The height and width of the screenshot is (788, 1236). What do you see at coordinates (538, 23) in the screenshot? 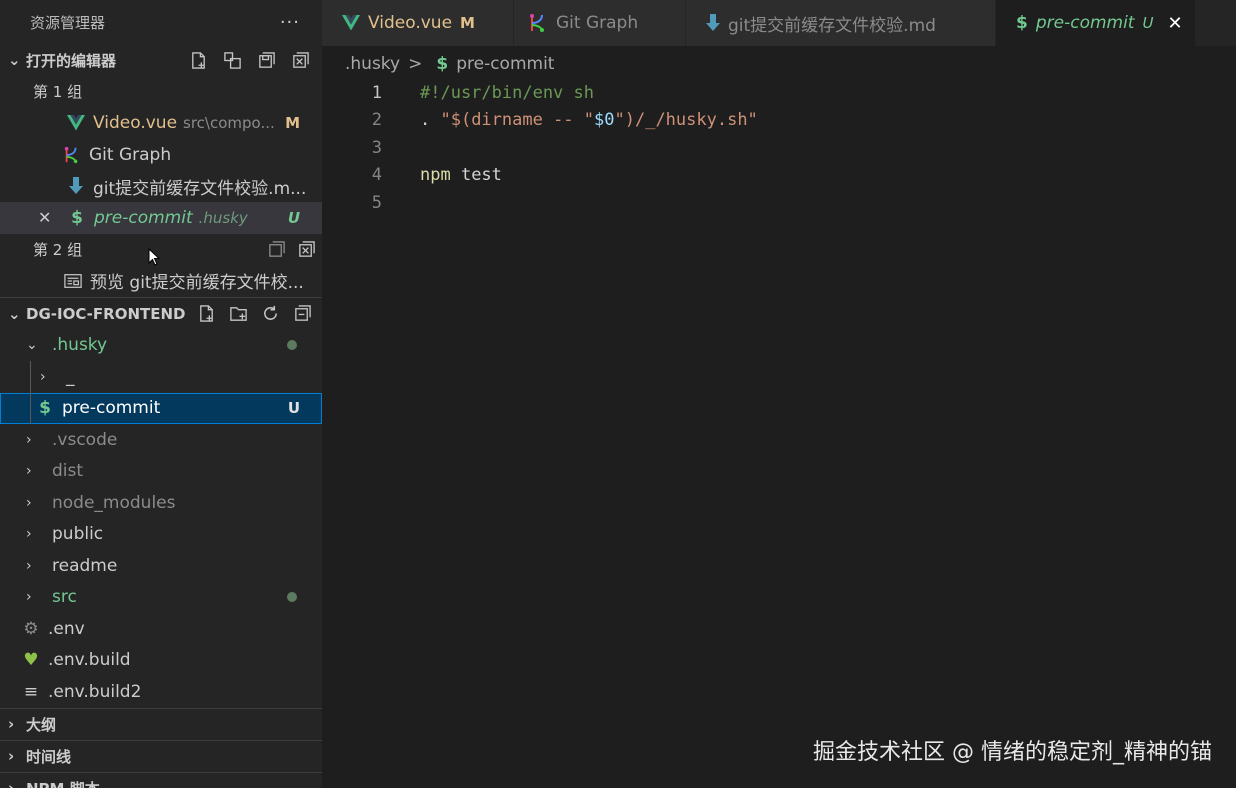
I see `git-graph-icon` at bounding box center [538, 23].